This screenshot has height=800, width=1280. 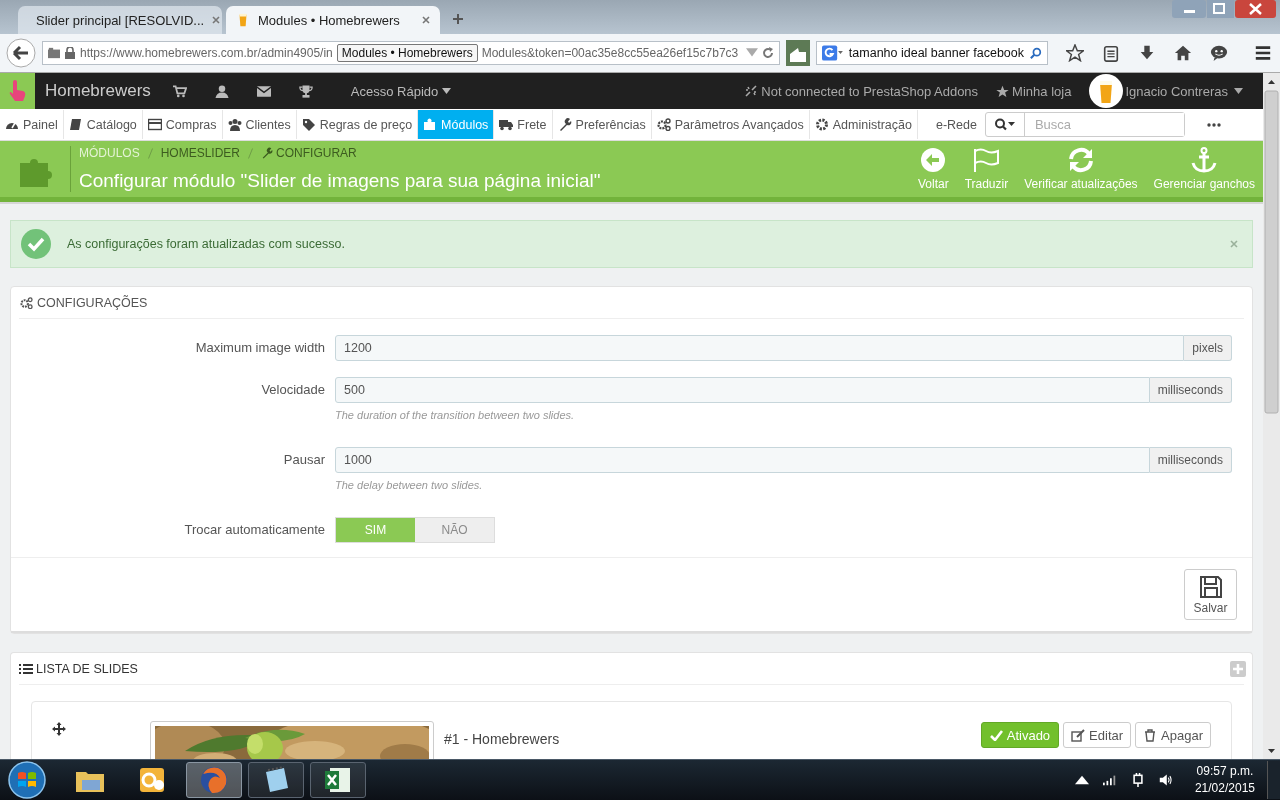 I want to click on gear-icon, so click(x=821, y=124).